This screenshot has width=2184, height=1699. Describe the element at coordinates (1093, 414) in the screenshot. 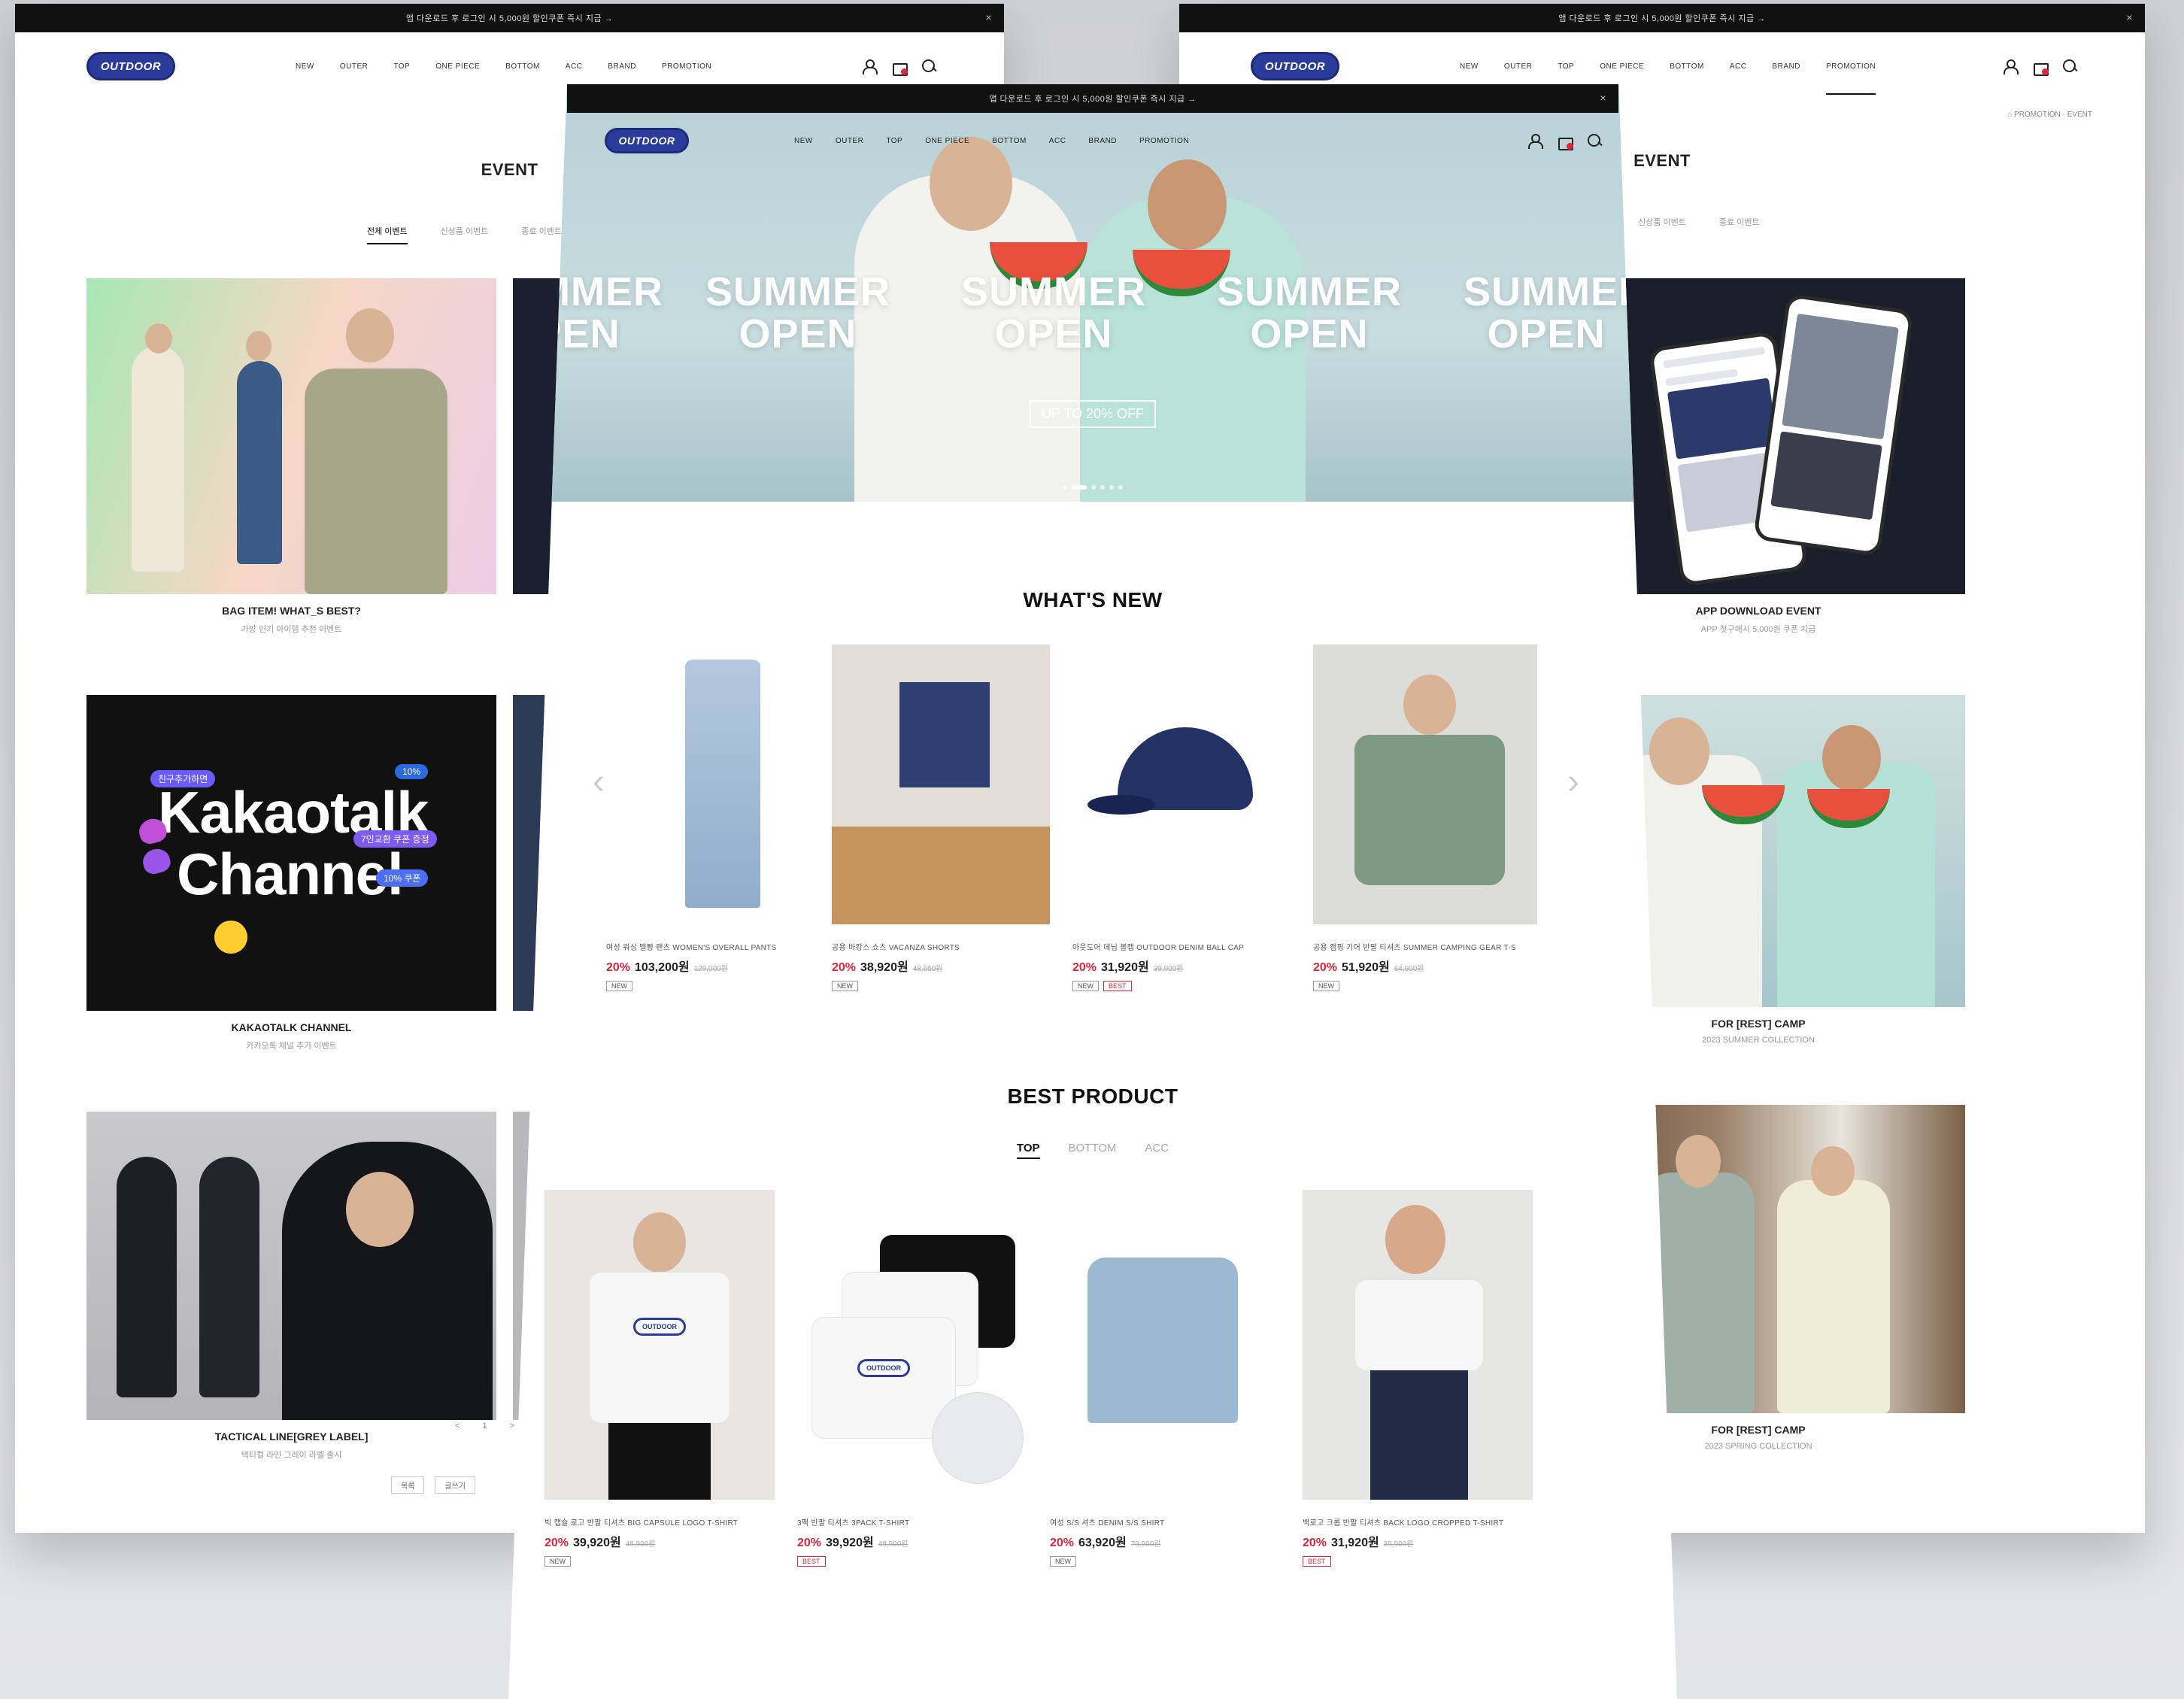

I see `hero-cta-button: UP TO 20% OFF` at that location.